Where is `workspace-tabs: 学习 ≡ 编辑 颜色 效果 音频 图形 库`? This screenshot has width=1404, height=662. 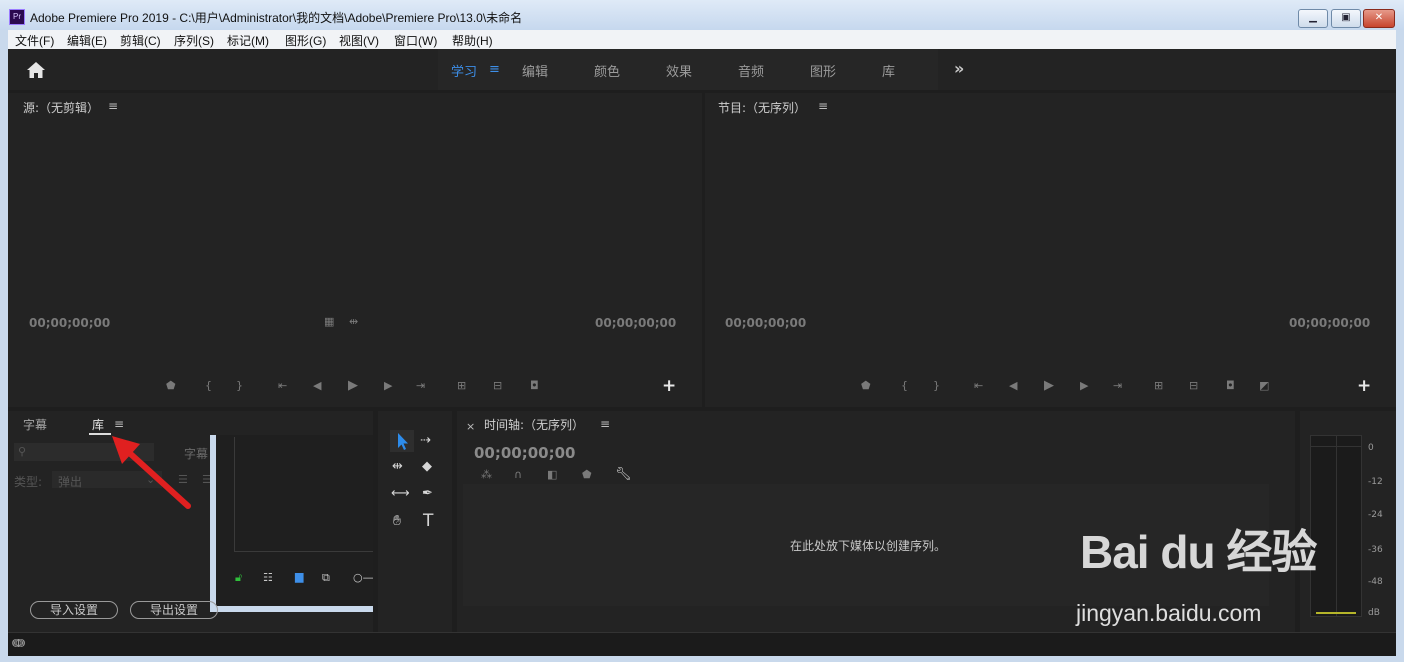 workspace-tabs: 学习 ≡ 编辑 颜色 效果 音频 图形 库 is located at coordinates (688, 69).